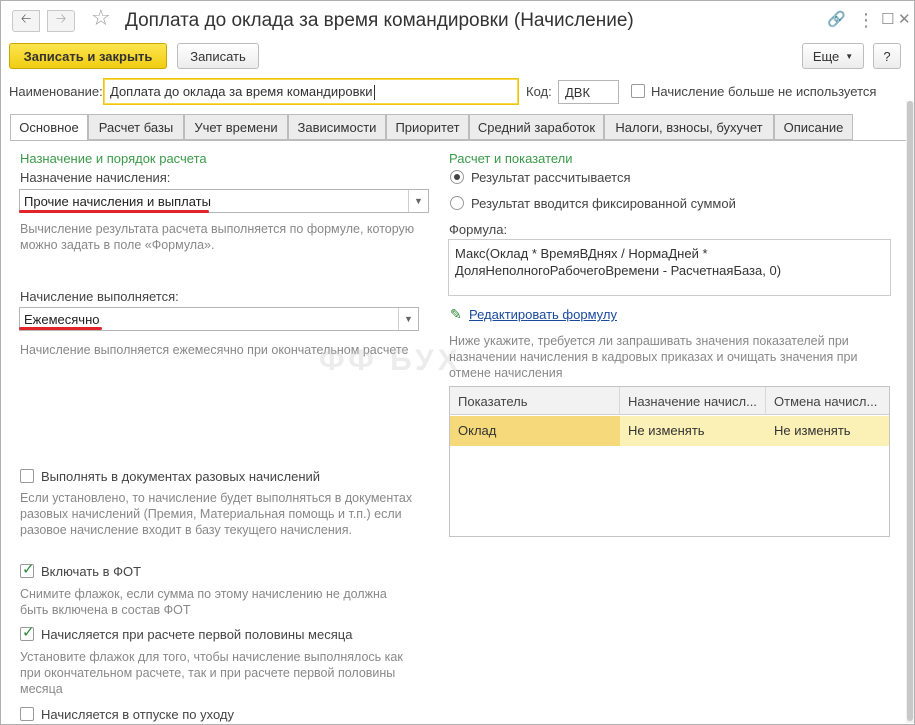 This screenshot has width=915, height=725. Describe the element at coordinates (813, 127) in the screenshot. I see `tab-description: Описание` at that location.